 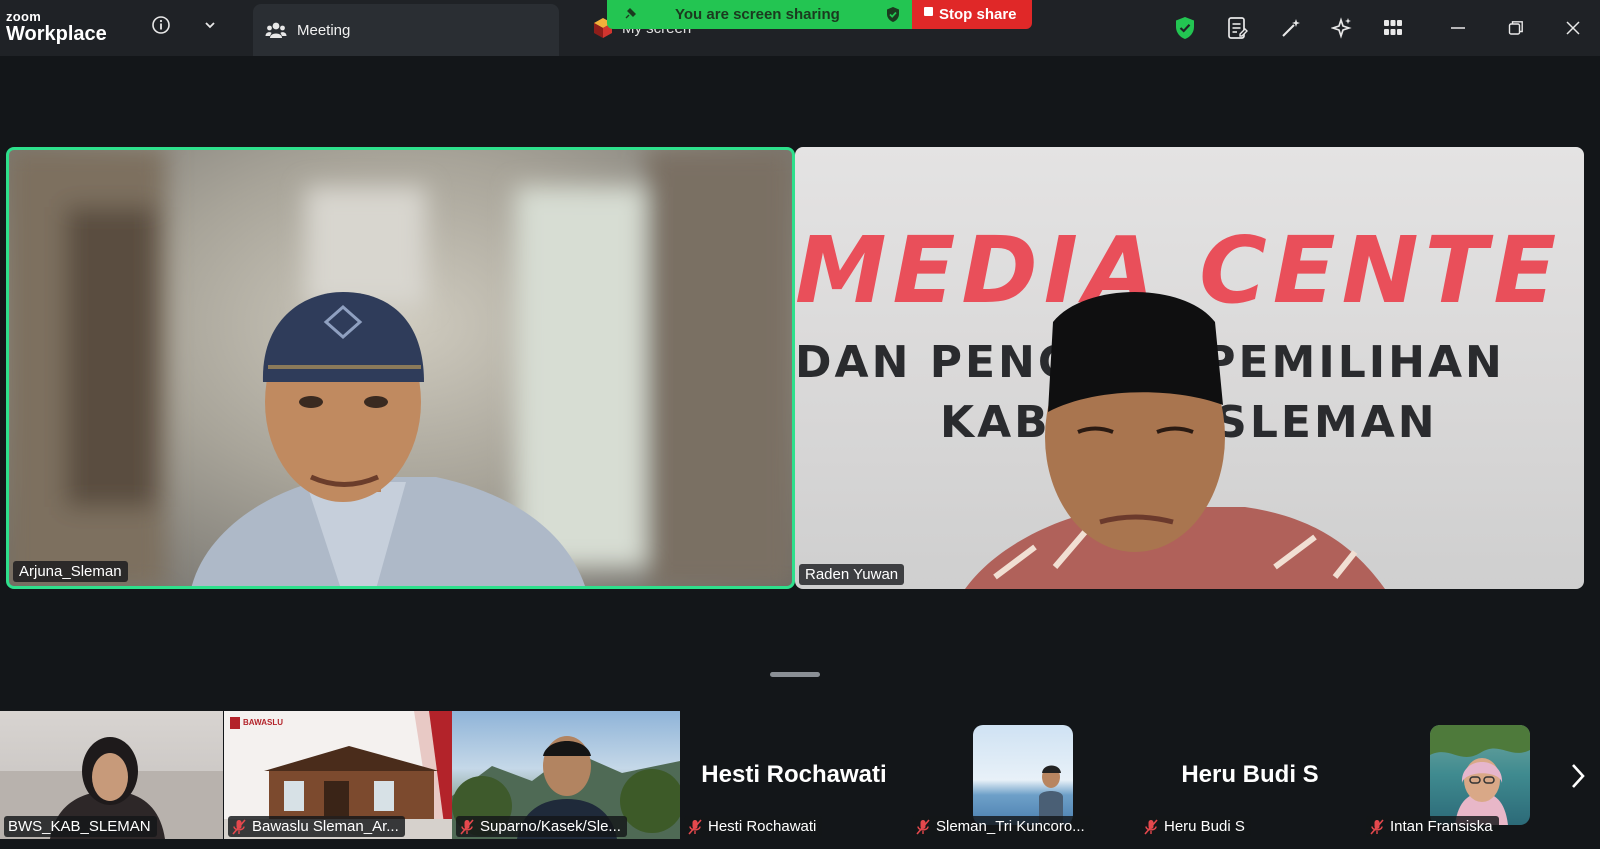 What do you see at coordinates (263, 722) in the screenshot?
I see `bawaslu-logo-text: BAWASLU` at bounding box center [263, 722].